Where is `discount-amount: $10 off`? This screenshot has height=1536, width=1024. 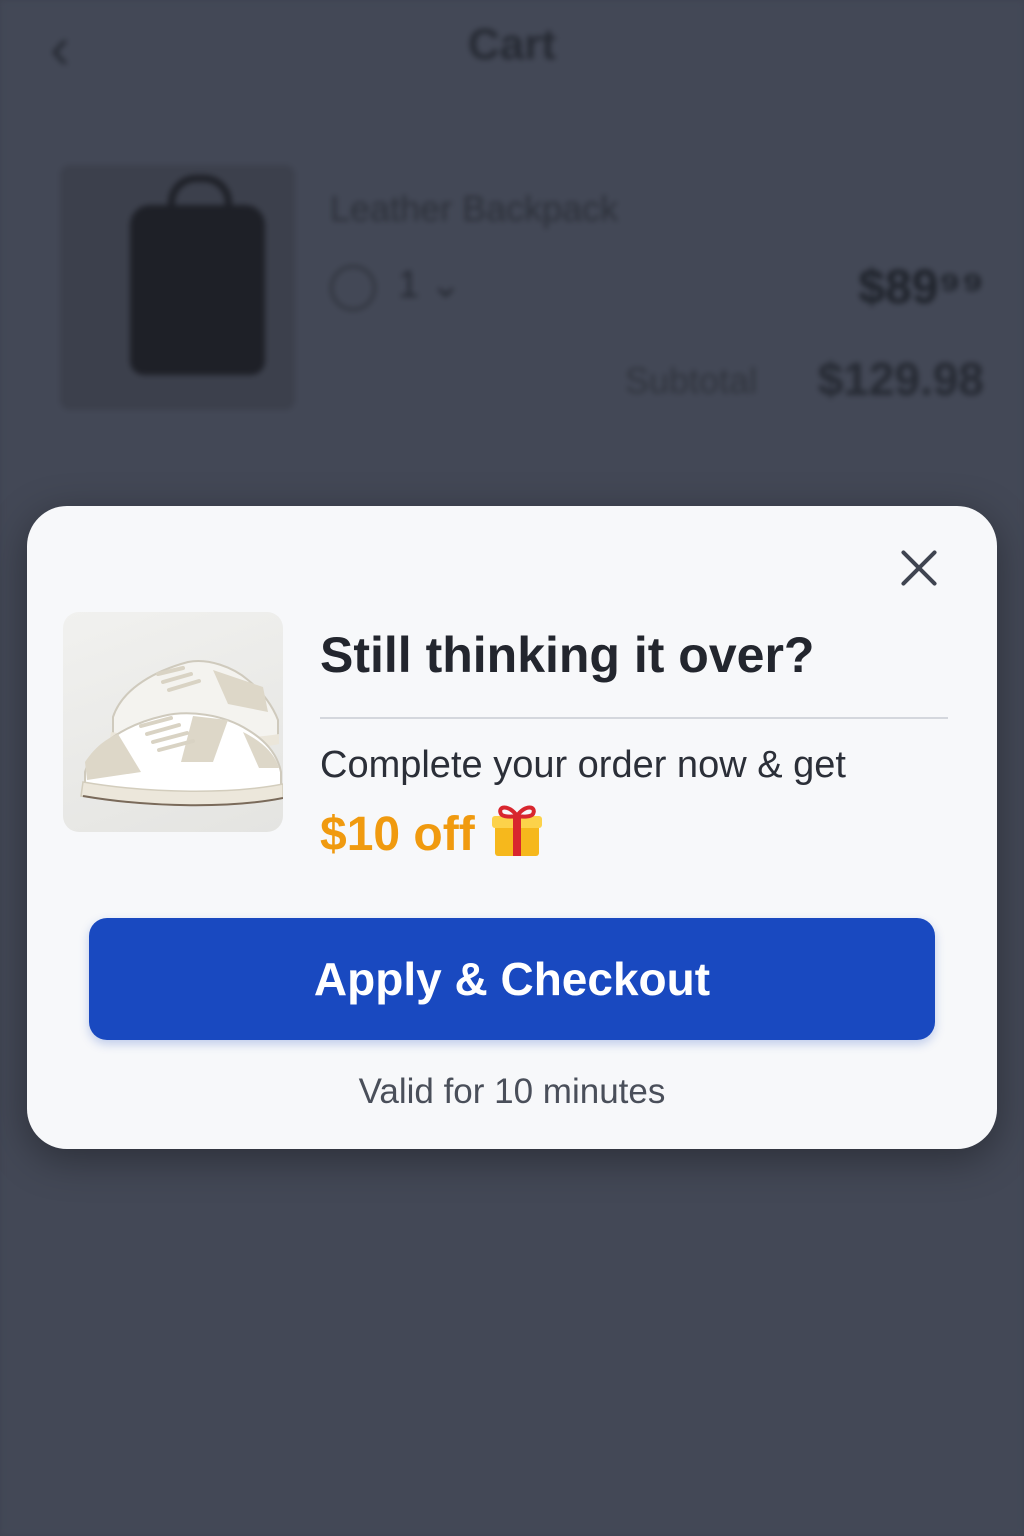
discount-amount: $10 off is located at coordinates (432, 832).